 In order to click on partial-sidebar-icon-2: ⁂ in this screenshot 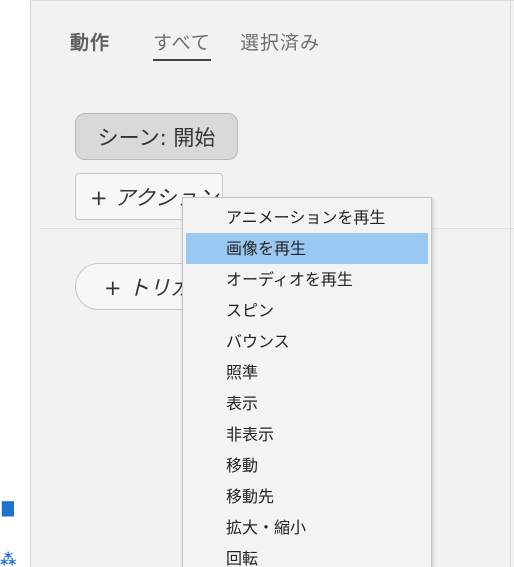, I will do `click(8, 558)`.